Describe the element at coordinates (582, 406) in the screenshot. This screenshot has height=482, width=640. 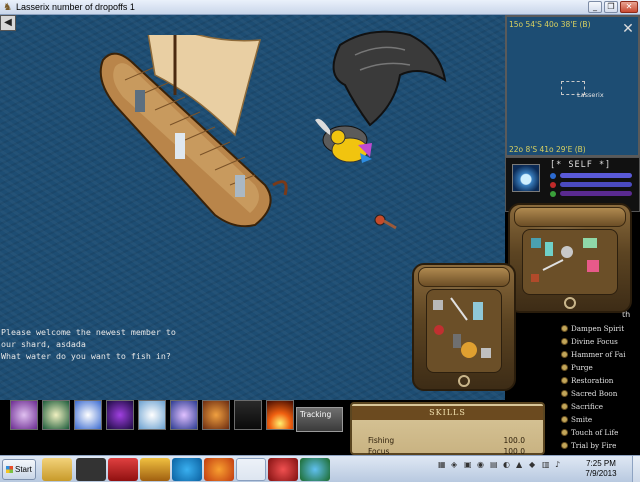
I see `spell-item: Sacrifice` at that location.